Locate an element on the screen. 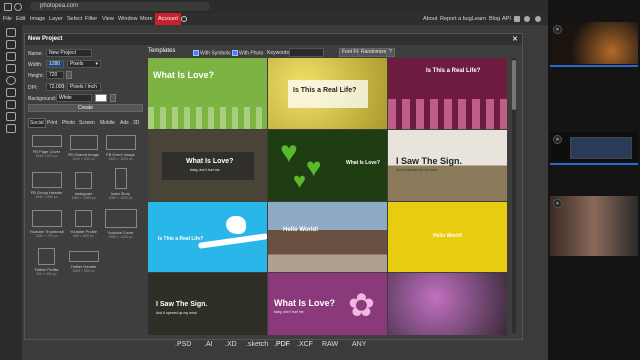 This screenshot has height=360, width=640. background-color-swatch is located at coordinates (101, 98).